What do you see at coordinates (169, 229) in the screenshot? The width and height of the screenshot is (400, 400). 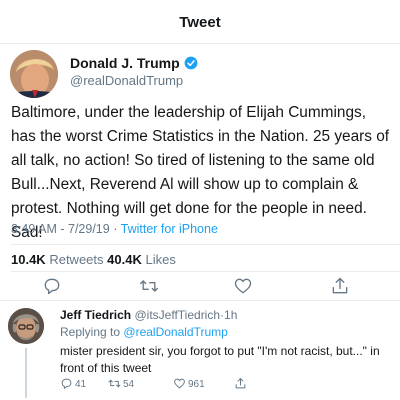 I see `tweet-source-link: Twitter for iPhone` at bounding box center [169, 229].